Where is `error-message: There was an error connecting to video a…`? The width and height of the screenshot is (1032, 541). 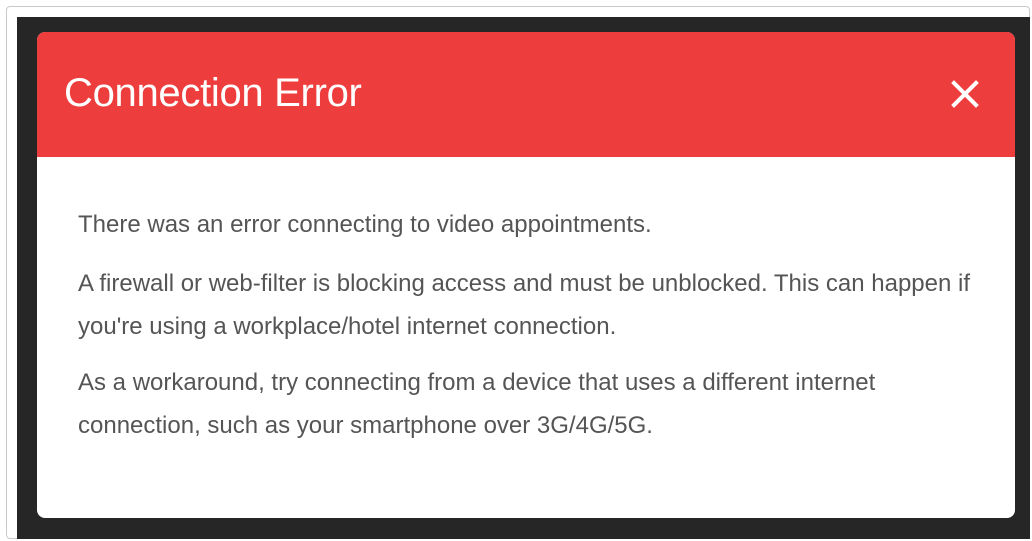 error-message: There was an error connecting to video a… is located at coordinates (365, 224).